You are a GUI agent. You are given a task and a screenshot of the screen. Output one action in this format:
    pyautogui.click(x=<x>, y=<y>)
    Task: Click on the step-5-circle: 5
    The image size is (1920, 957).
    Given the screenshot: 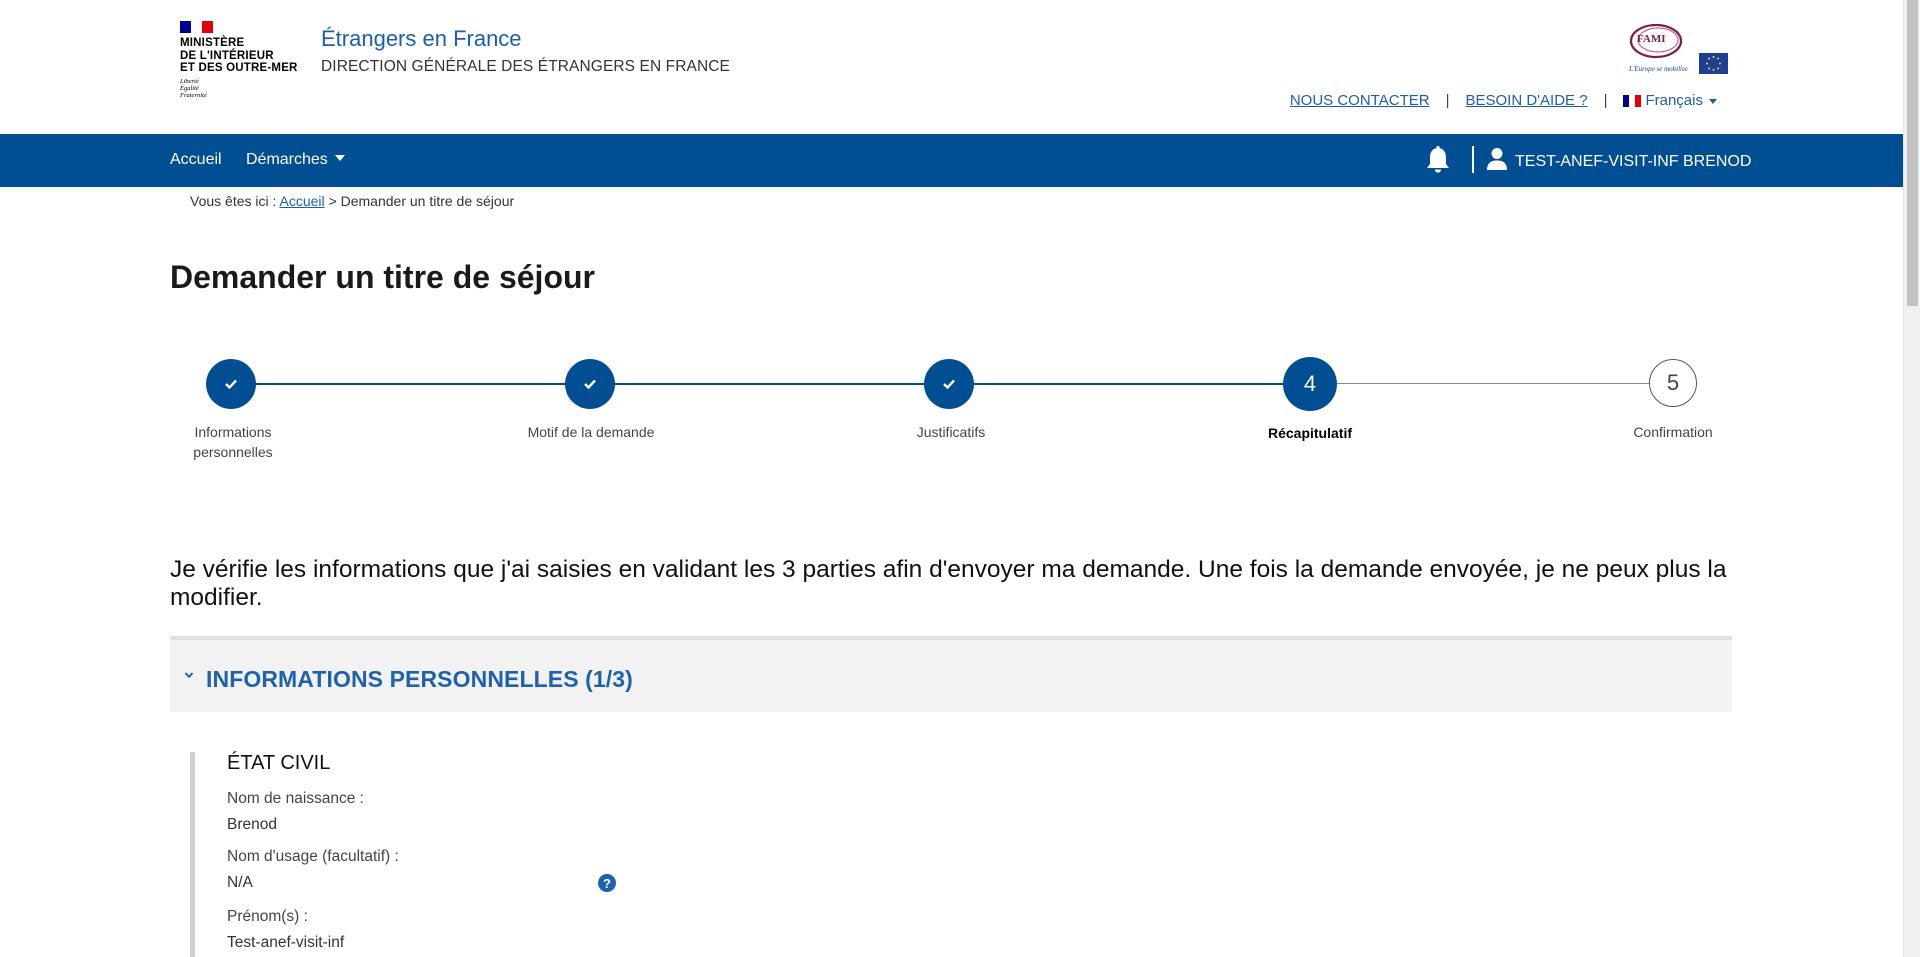 What is the action you would take?
    pyautogui.click(x=1673, y=383)
    